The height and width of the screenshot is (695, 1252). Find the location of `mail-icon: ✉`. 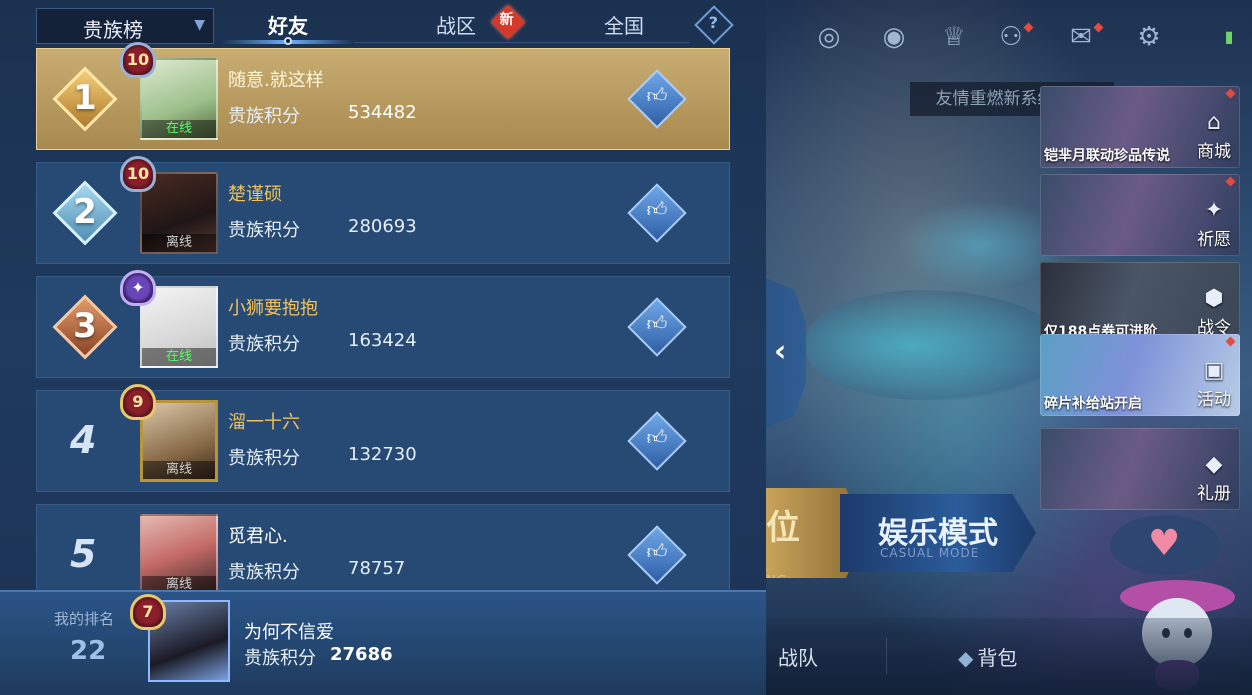

mail-icon: ✉ is located at coordinates (1083, 37).